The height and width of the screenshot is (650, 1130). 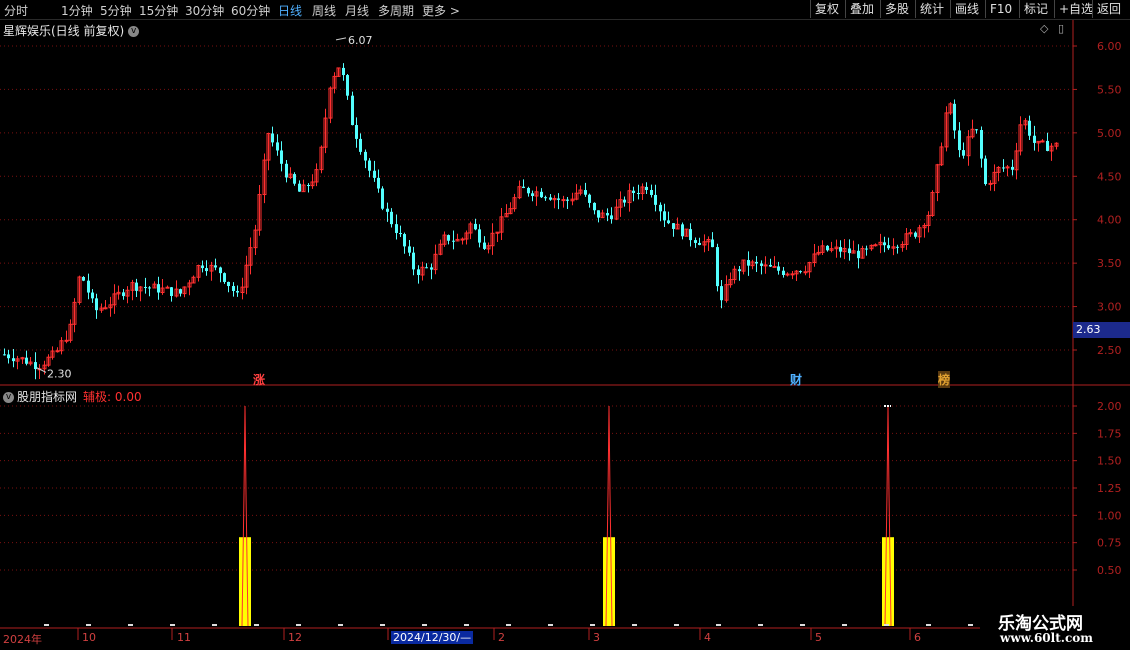 I want to click on event-tag-cai: 财, so click(x=796, y=379).